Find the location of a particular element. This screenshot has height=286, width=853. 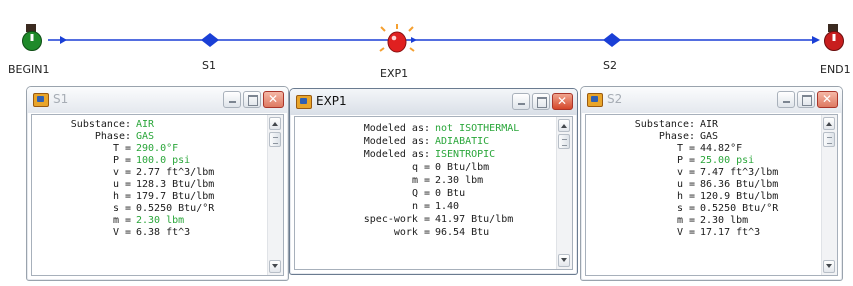

property-label: h = is located at coordinates (685, 196).